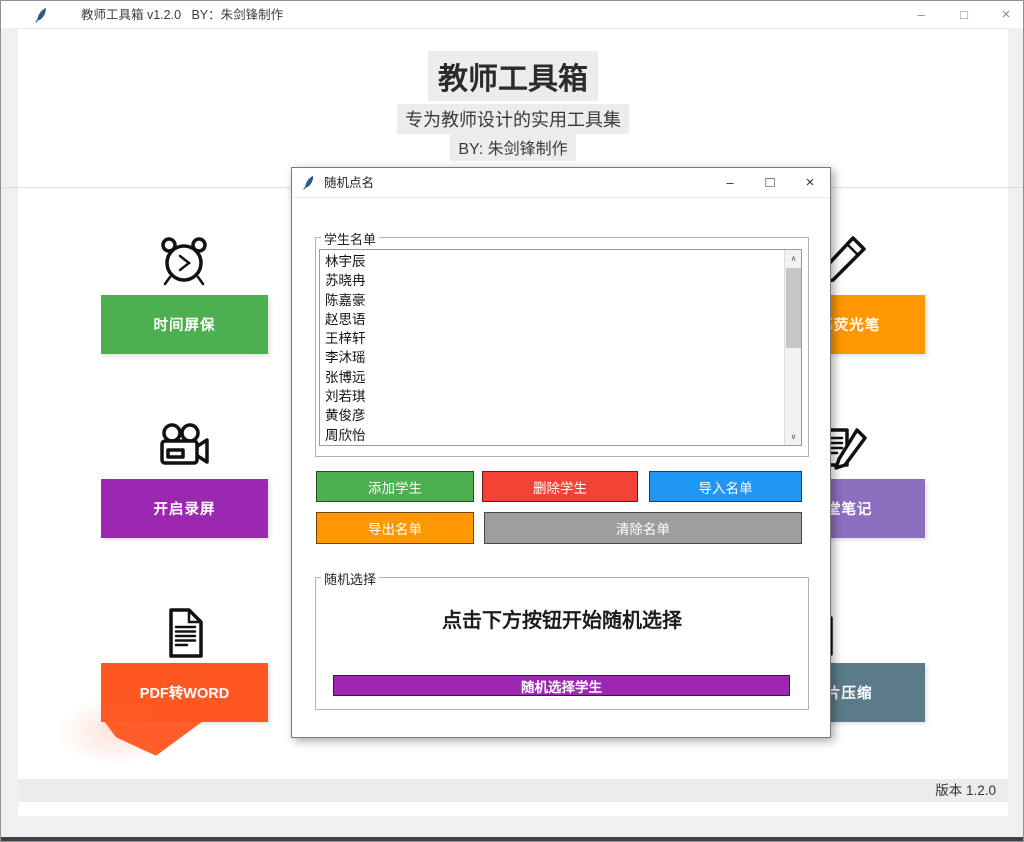 Image resolution: width=1024 pixels, height=842 pixels. I want to click on dialog-close-button: ×, so click(810, 183).